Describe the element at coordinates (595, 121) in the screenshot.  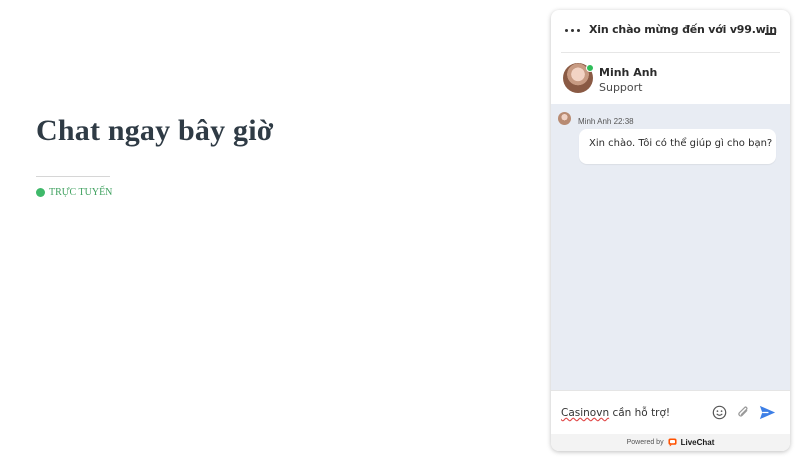
I see `message-sender: Minh Anh` at that location.